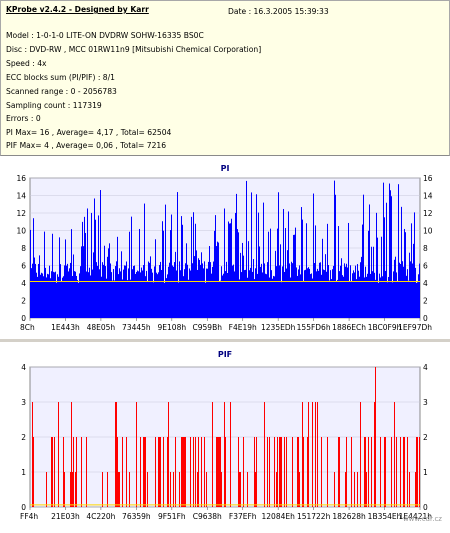  What do you see at coordinates (23, 266) in the screenshot?
I see `y-tick-label-left: 6` at bounding box center [23, 266].